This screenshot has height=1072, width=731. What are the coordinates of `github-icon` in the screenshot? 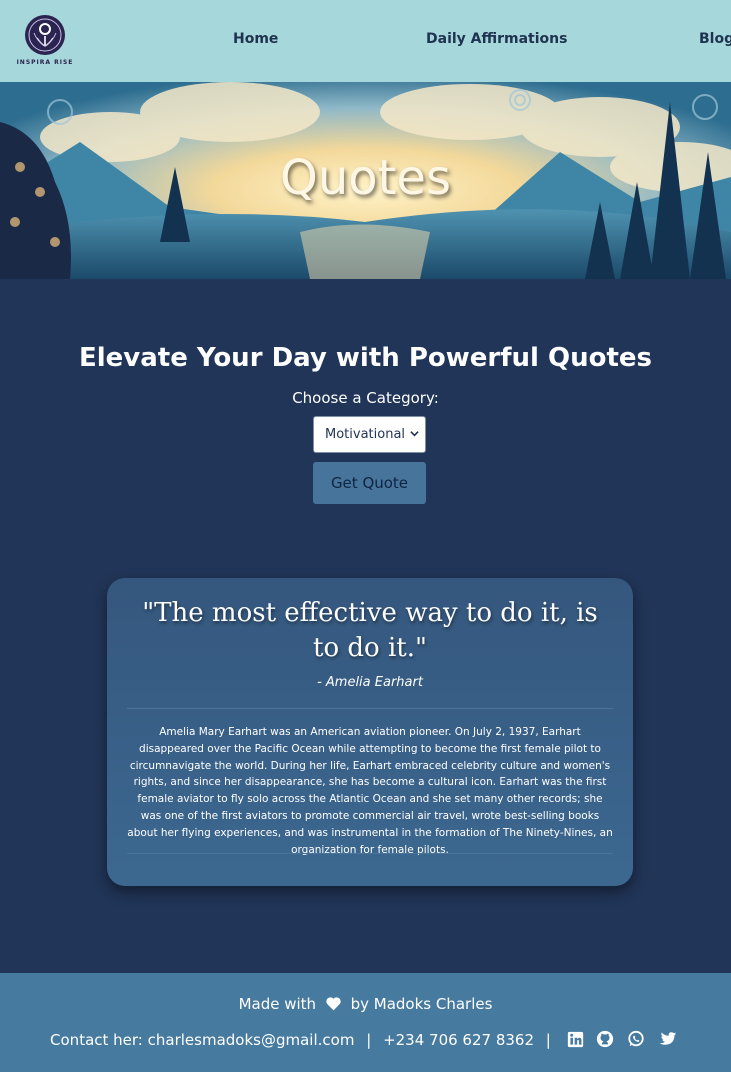 It's located at (605, 1039).